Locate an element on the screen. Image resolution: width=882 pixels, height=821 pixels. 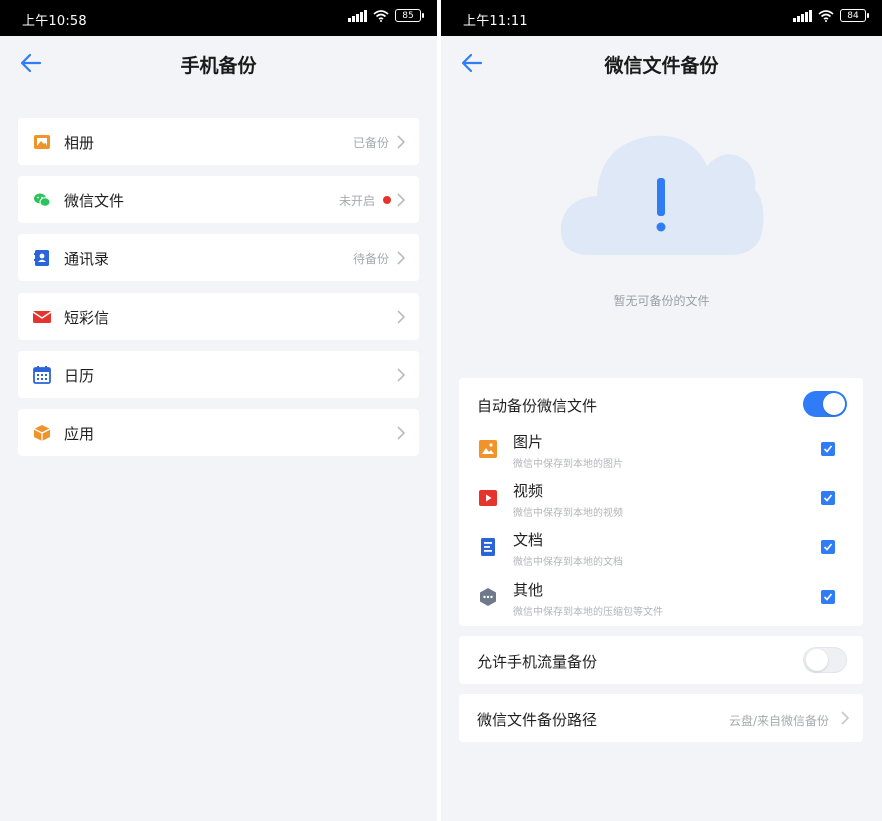
backup-path-label: 微信文件备份路径 is located at coordinates (537, 720).